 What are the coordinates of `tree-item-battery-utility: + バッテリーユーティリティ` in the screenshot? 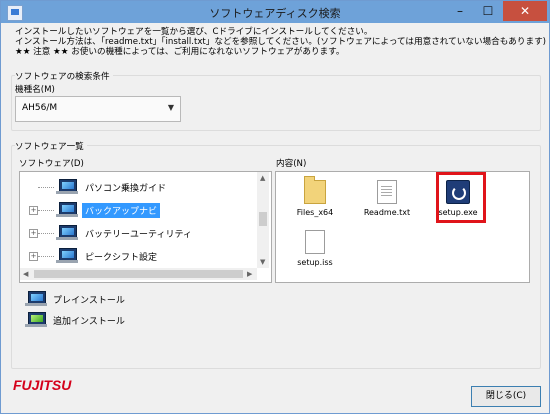 It's located at (138, 233).